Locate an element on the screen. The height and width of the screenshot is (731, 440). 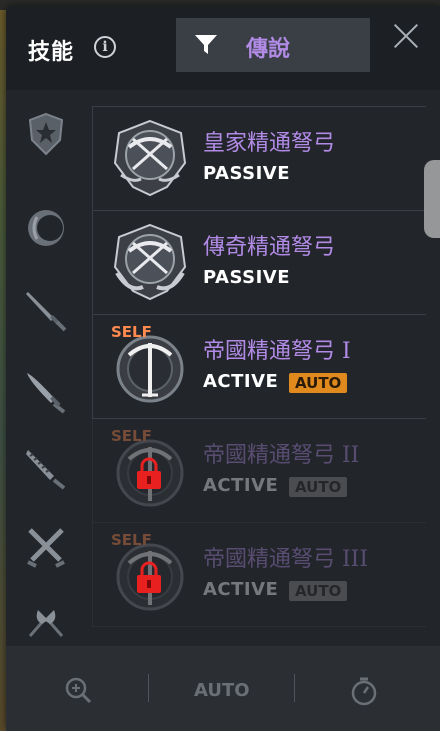
crossed-swords-icon is located at coordinates (46, 548).